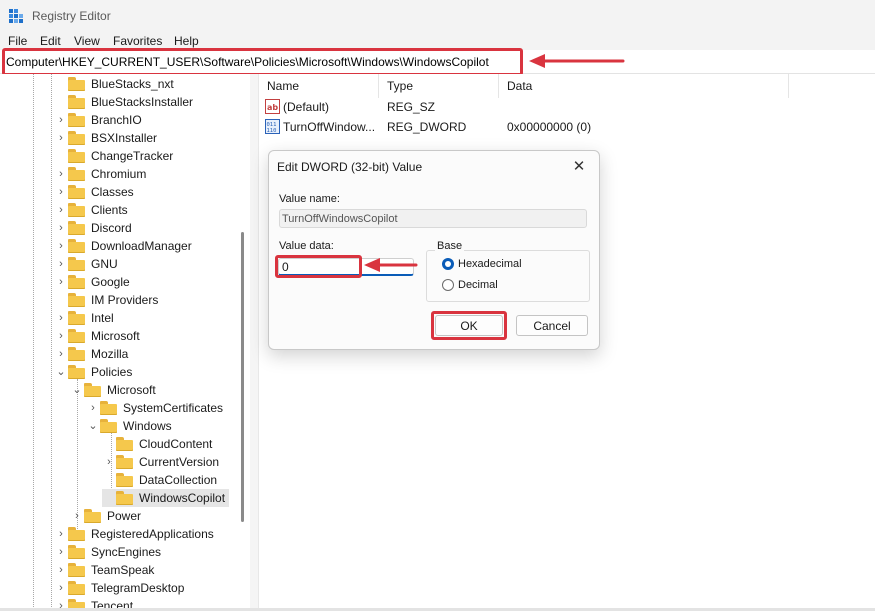 Image resolution: width=875 pixels, height=611 pixels. I want to click on tree-item: › Google, so click(92, 282).